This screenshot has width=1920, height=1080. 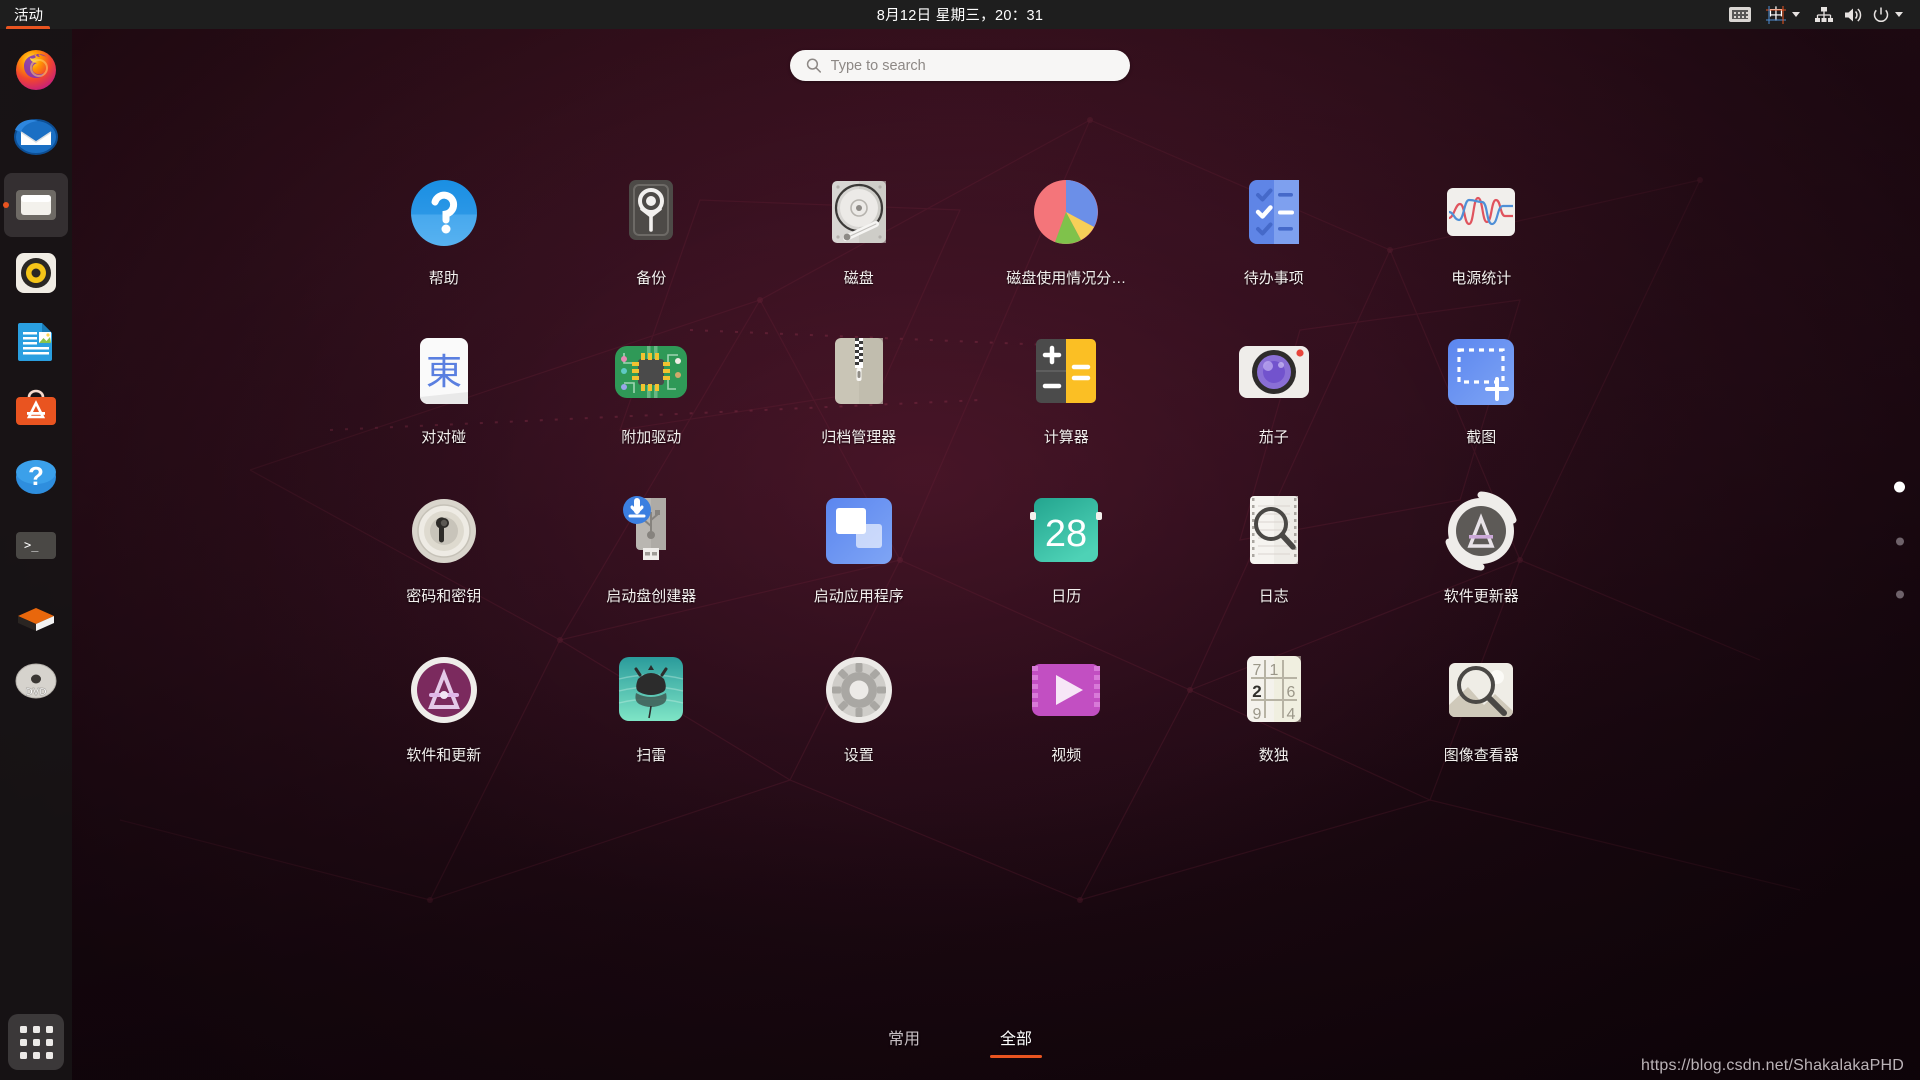 I want to click on power-statistics-icon, so click(x=1481, y=213).